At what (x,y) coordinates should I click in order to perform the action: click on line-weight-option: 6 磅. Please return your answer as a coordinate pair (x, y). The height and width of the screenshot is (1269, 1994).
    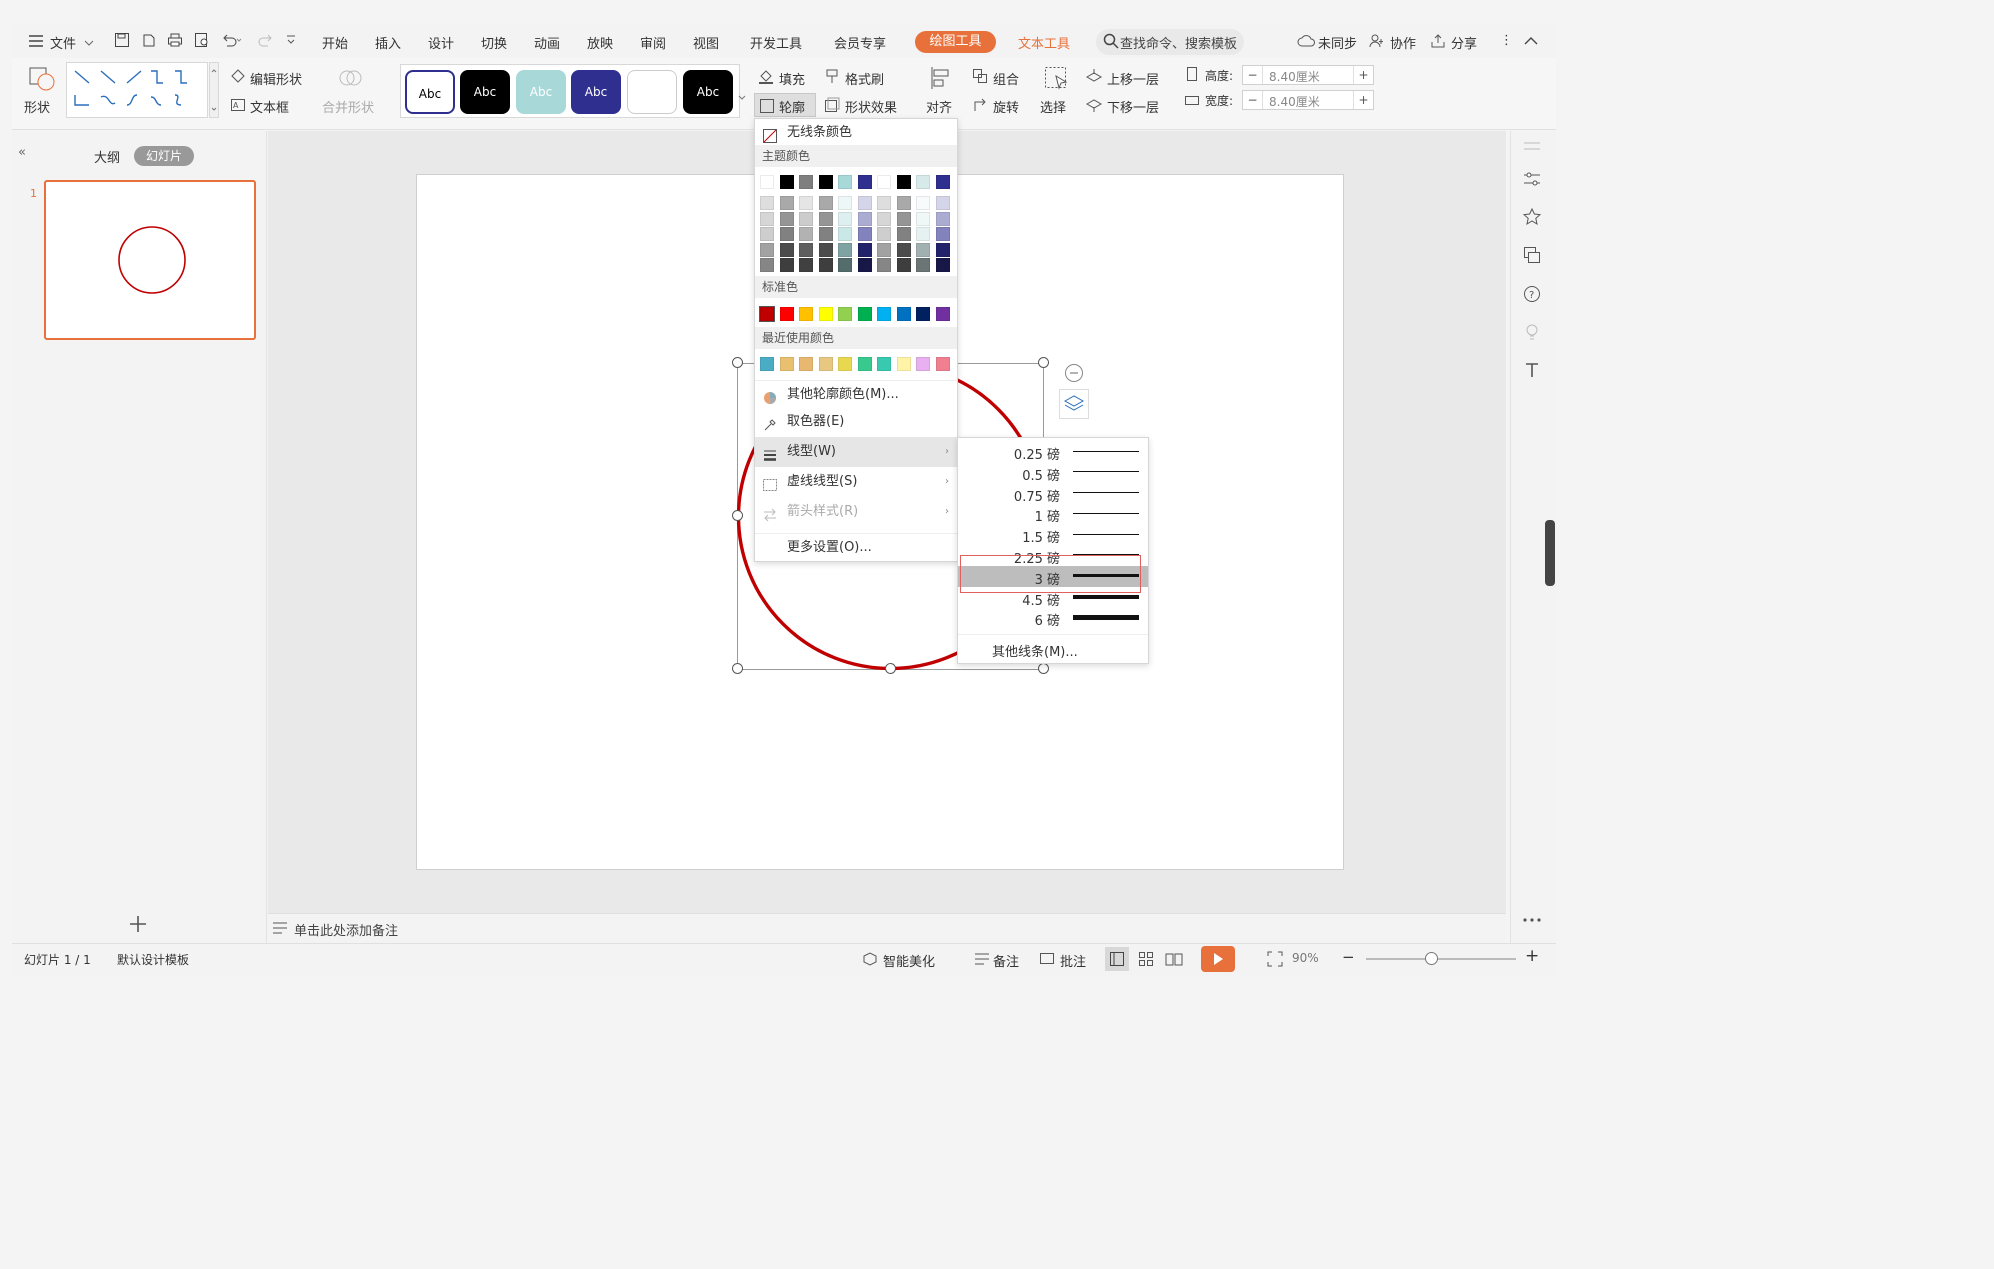
    Looking at the image, I should click on (1053, 618).